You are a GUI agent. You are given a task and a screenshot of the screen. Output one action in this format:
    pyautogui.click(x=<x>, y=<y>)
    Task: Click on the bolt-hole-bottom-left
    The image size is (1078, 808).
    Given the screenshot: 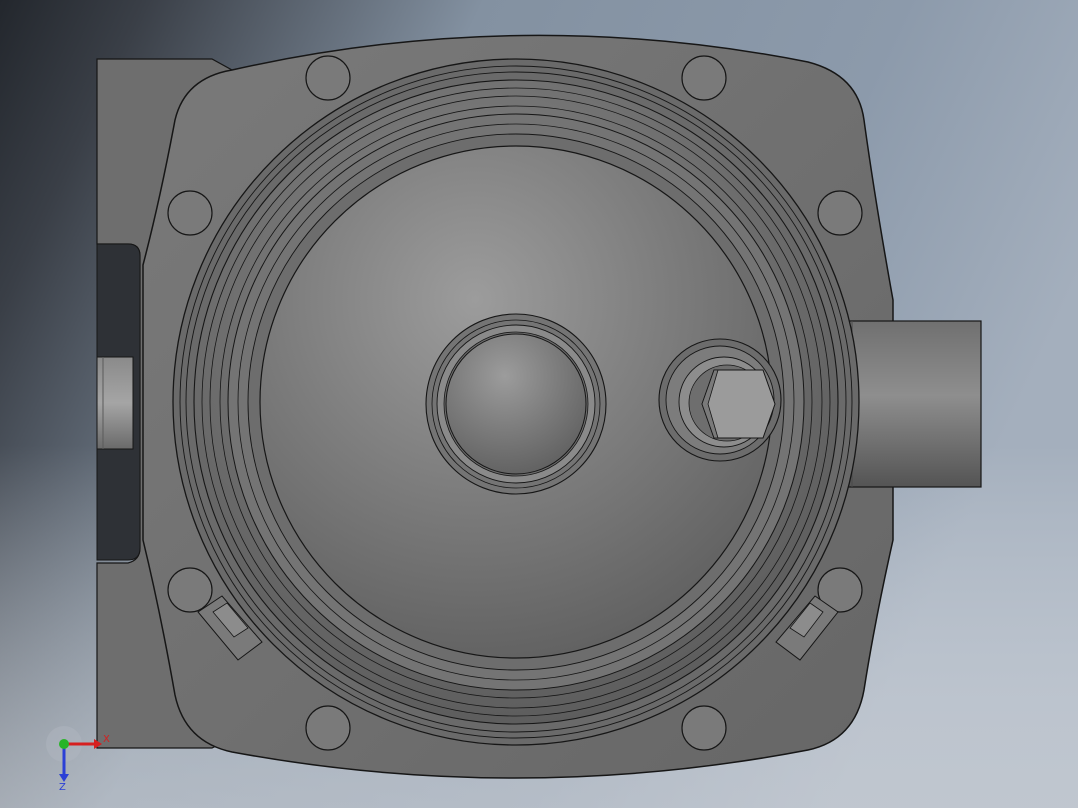 What is the action you would take?
    pyautogui.click(x=328, y=728)
    